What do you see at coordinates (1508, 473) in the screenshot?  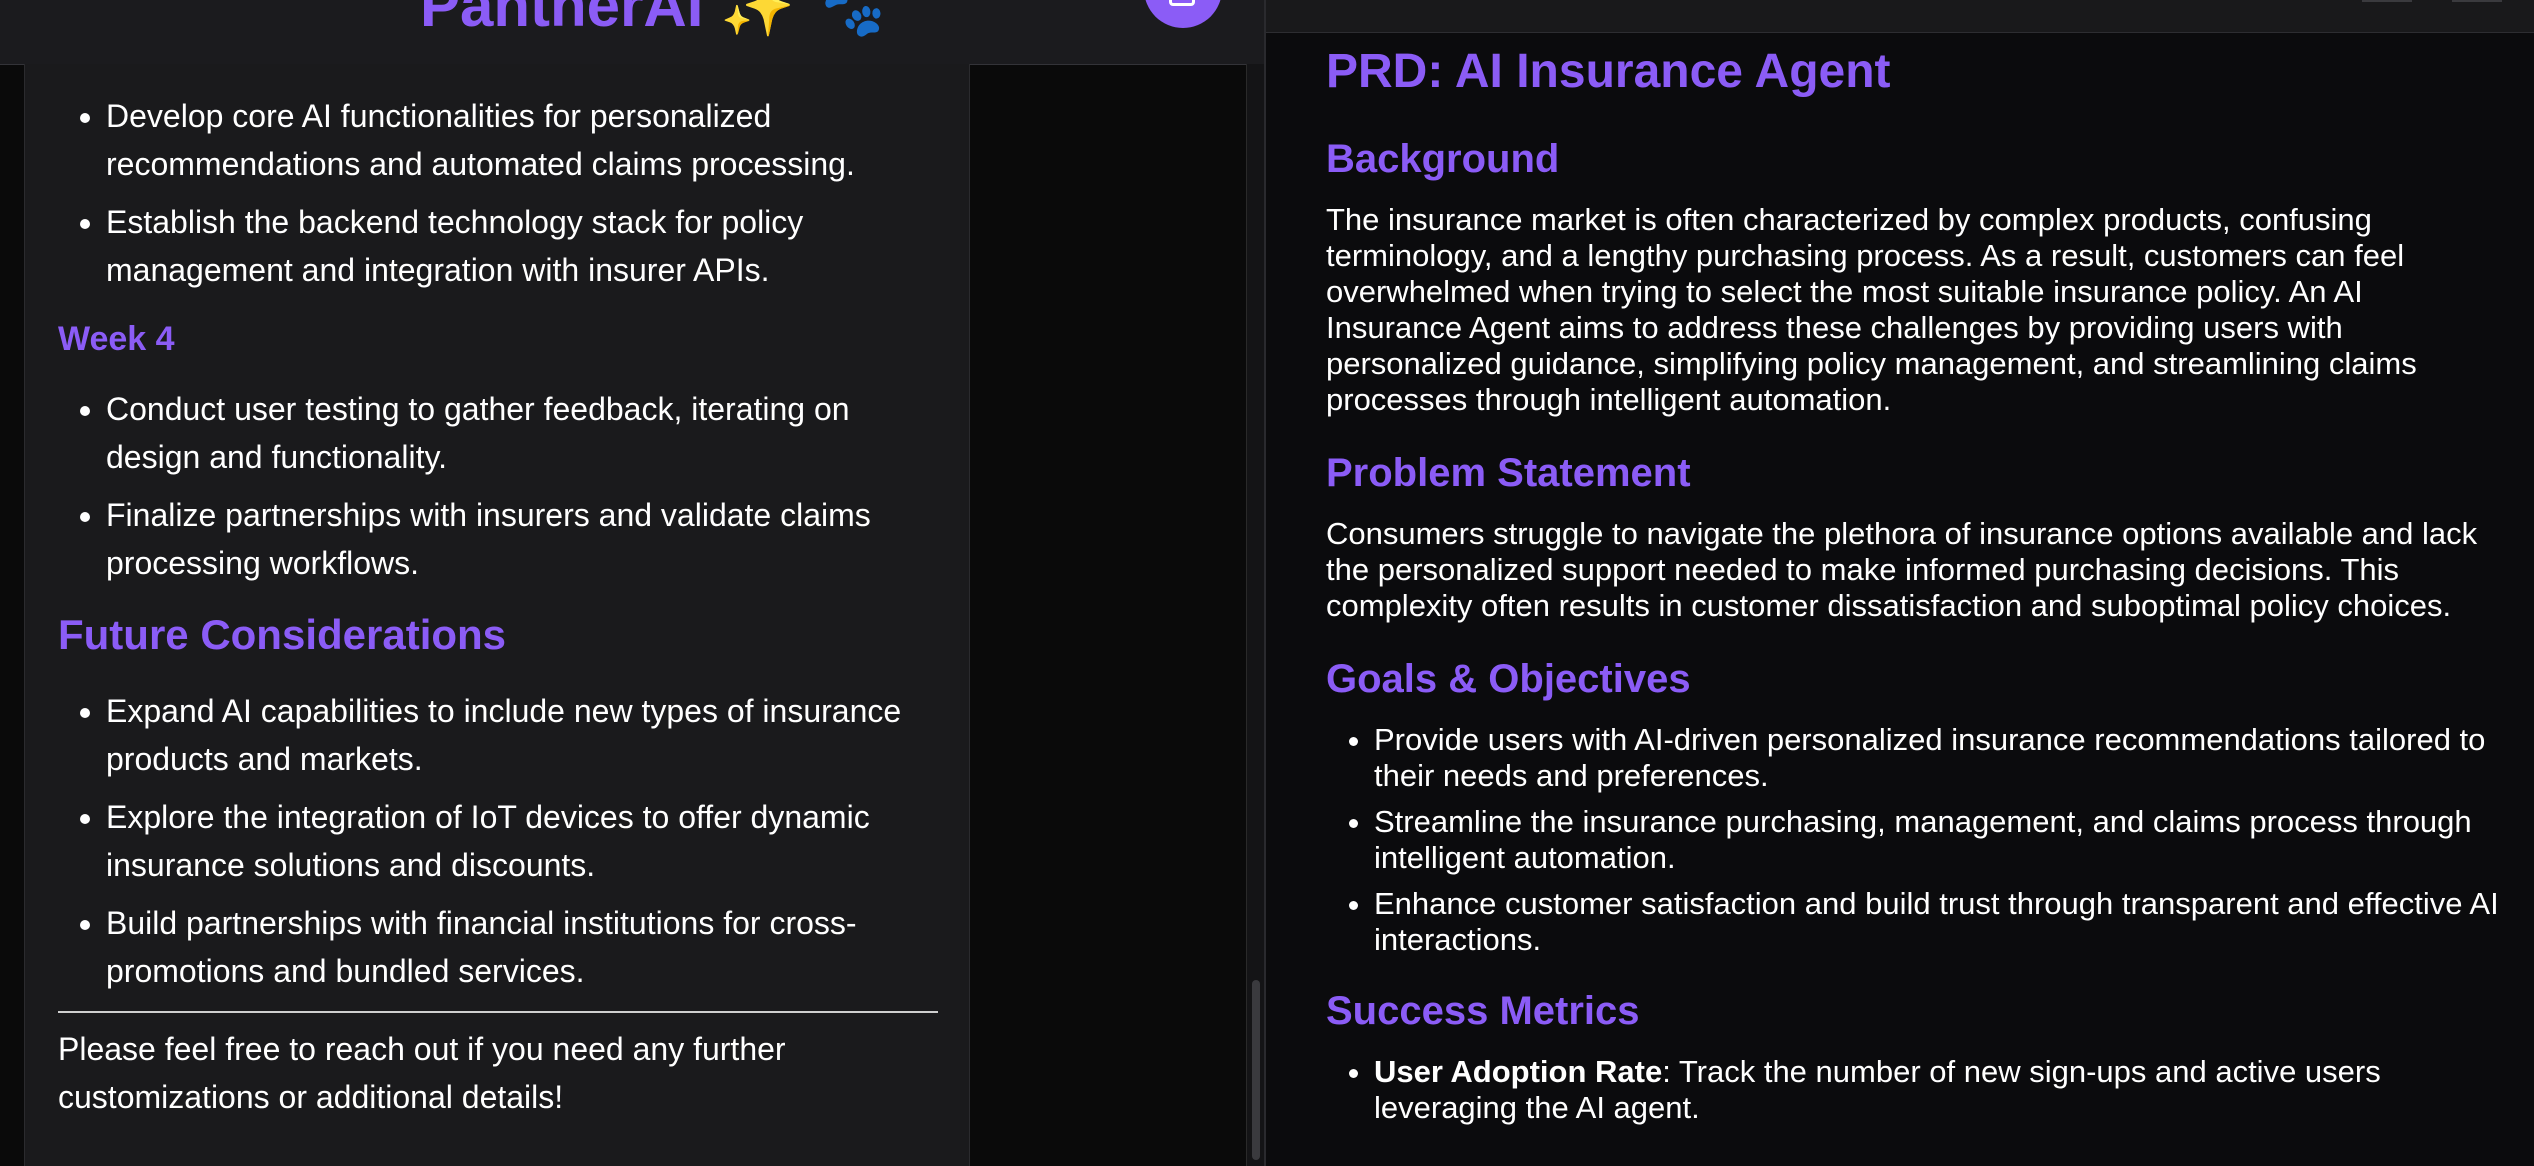 I see `section-heading: Problem Statement` at bounding box center [1508, 473].